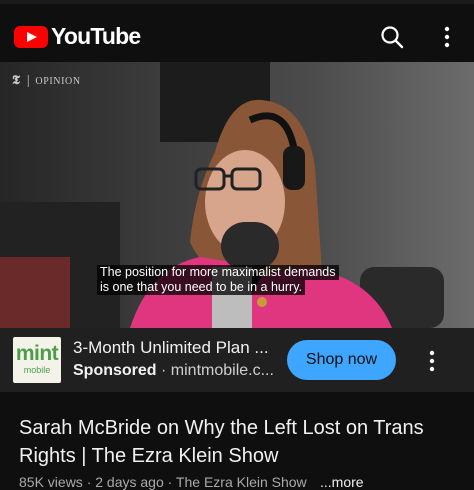 This screenshot has height=490, width=474. I want to click on mint-mobile-logo: mint mobile, so click(37, 360).